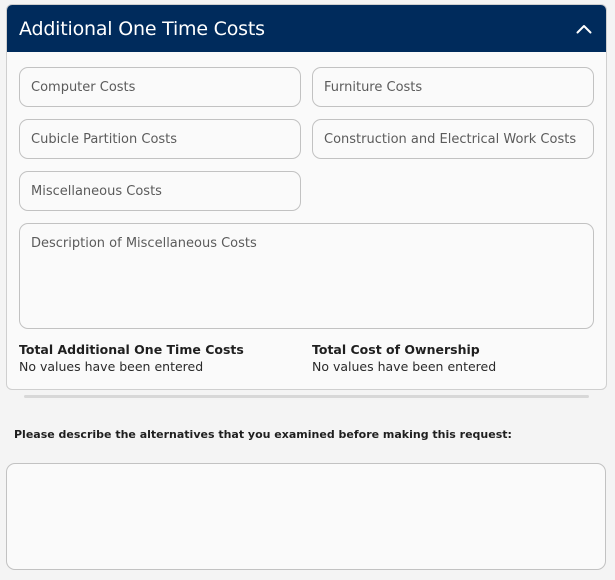  What do you see at coordinates (306, 28) in the screenshot?
I see `panel-header: Additional One Time Costs` at bounding box center [306, 28].